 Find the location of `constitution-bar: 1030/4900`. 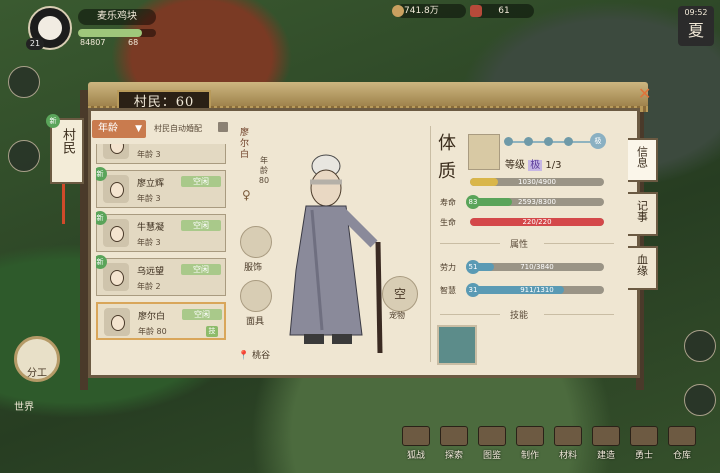

constitution-bar: 1030/4900 is located at coordinates (537, 182).